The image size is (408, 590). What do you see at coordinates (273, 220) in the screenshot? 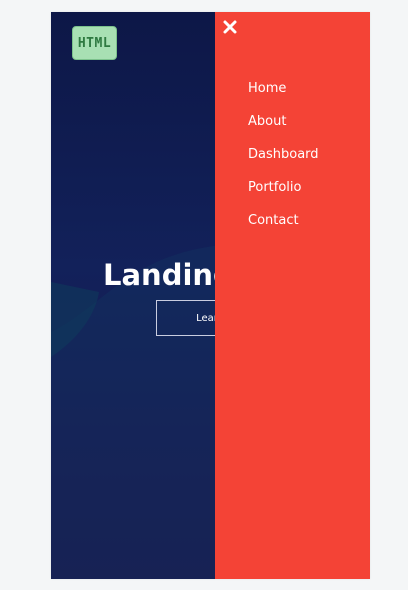
I see `nav-link-contact: Contact` at bounding box center [273, 220].